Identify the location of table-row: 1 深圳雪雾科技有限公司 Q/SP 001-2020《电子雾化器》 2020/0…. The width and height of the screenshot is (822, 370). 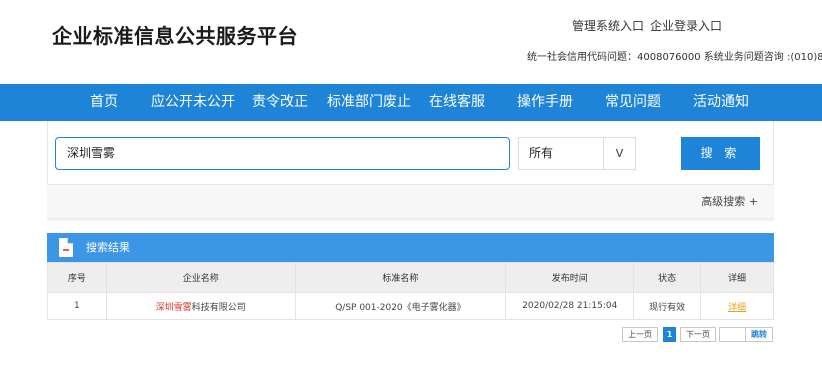
(410, 306).